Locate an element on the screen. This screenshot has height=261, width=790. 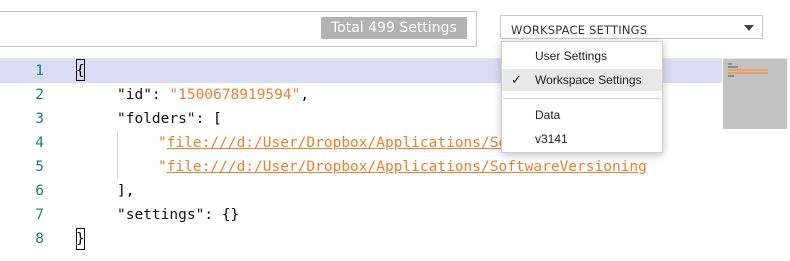
editor-minimap is located at coordinates (756, 160).